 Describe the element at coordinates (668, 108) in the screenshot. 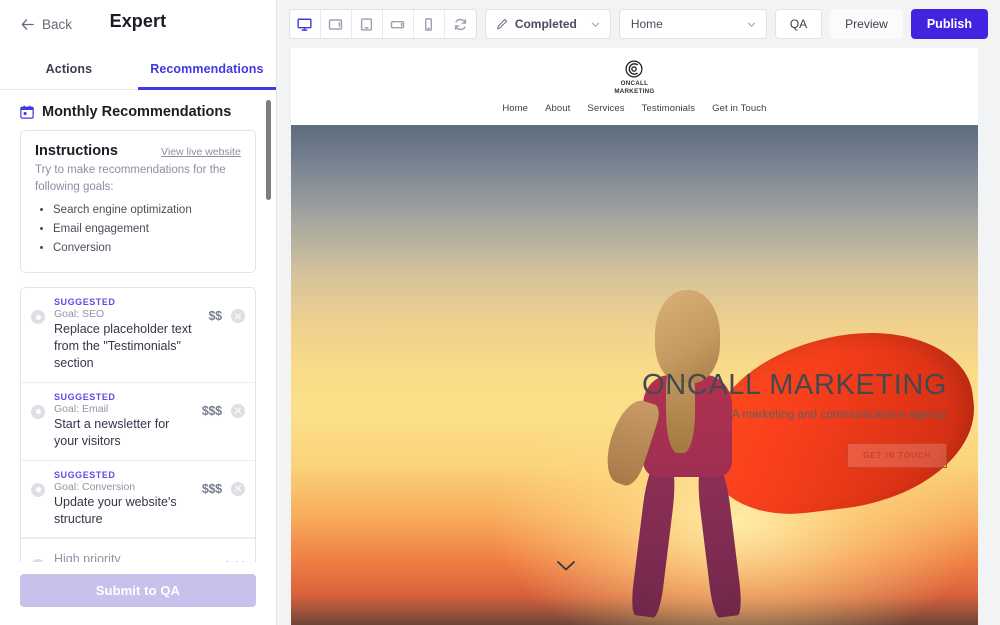

I see `site-nav-testimonials: Testimonials` at that location.